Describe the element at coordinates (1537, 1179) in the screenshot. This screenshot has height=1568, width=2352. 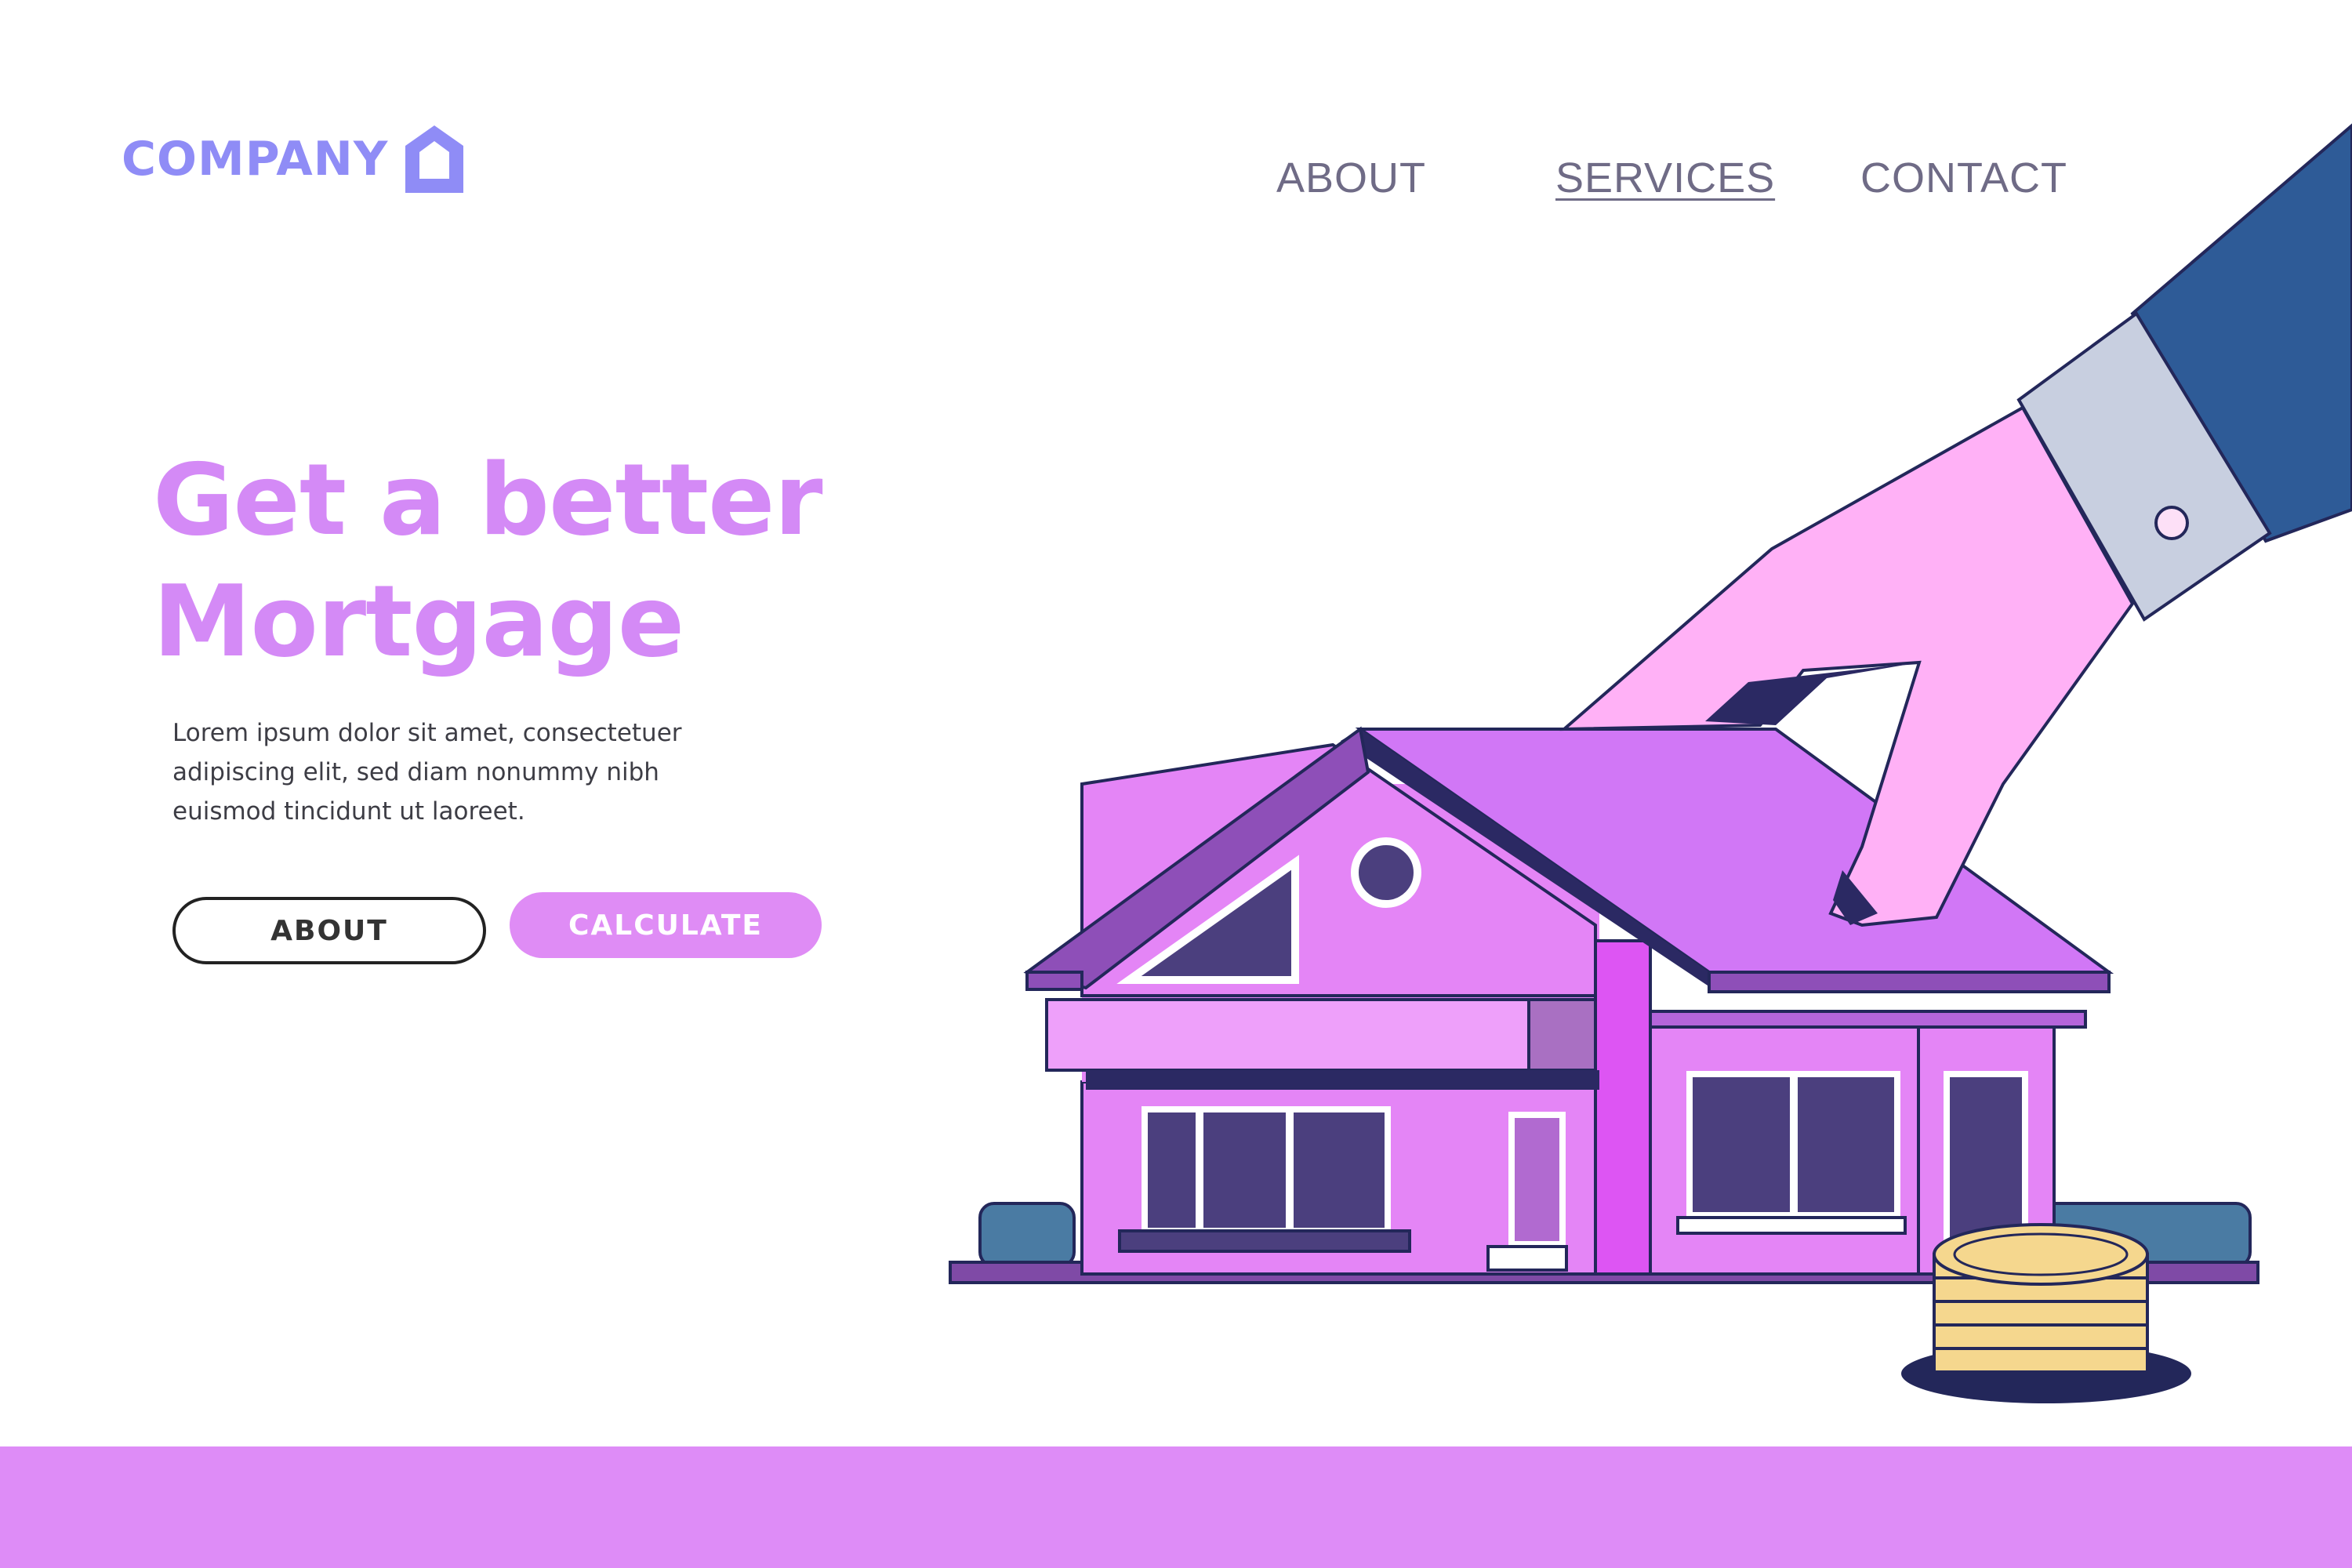
I see `front-door` at that location.